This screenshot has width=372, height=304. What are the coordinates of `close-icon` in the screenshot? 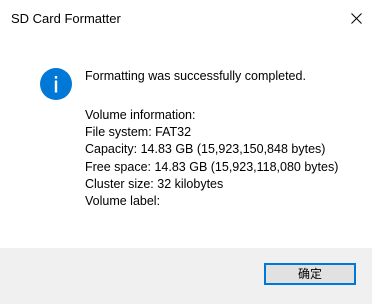 It's located at (356, 18).